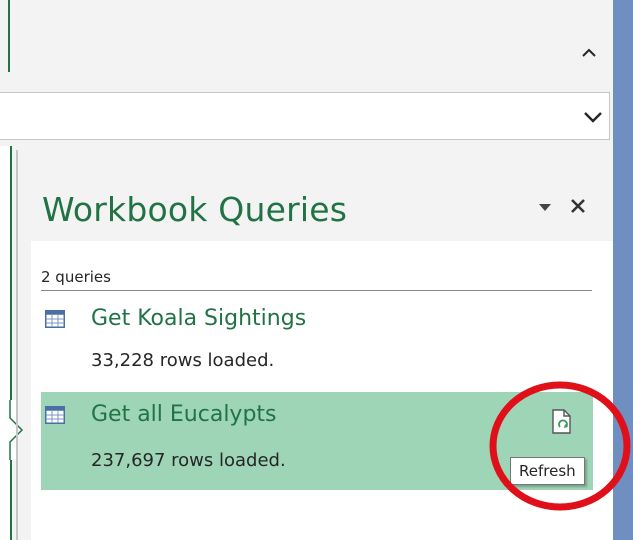 The width and height of the screenshot is (633, 540). What do you see at coordinates (199, 318) in the screenshot?
I see `query-name: Get Koala Sightings` at bounding box center [199, 318].